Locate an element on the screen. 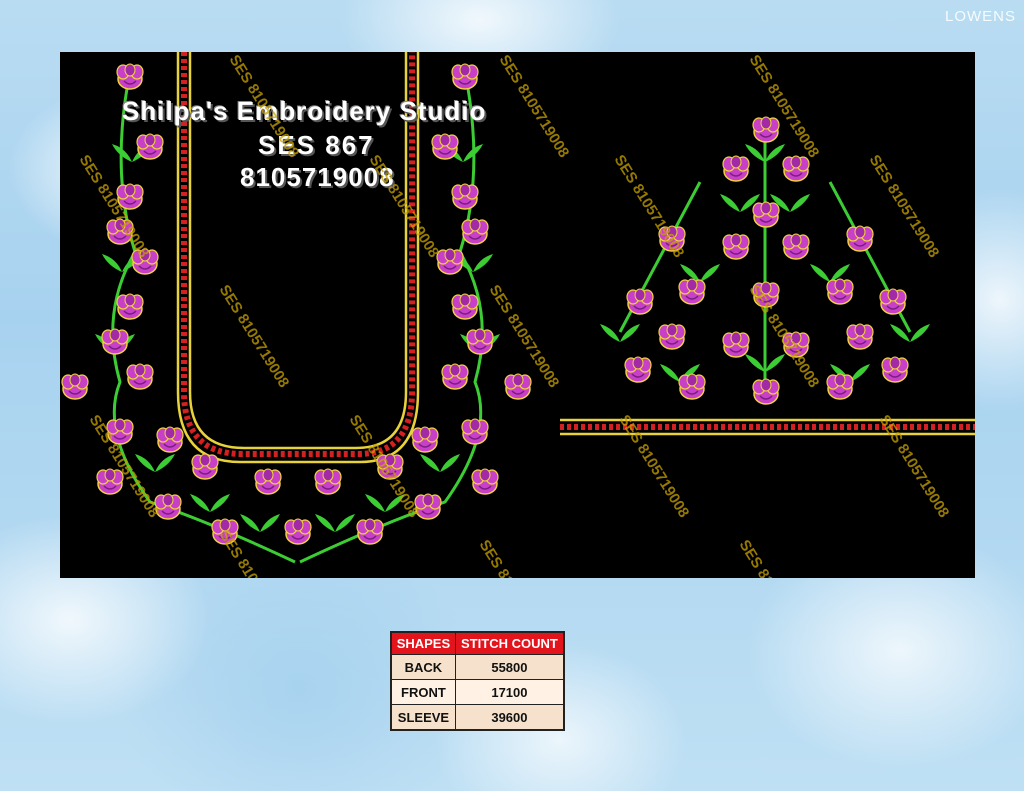 The width and height of the screenshot is (1024, 791). studio-title: Shilpa's Embroidery Studio is located at coordinates (304, 111).